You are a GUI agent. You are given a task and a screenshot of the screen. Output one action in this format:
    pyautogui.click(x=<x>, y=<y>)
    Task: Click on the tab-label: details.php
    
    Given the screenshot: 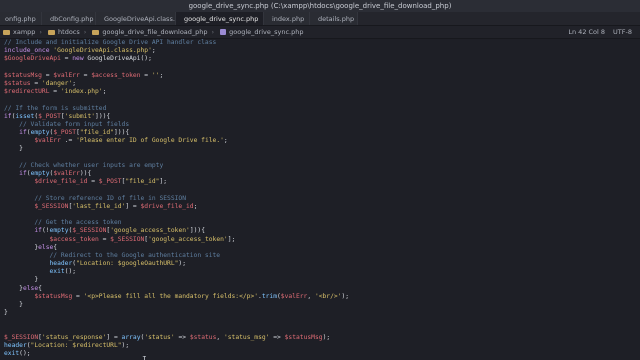 What is the action you would take?
    pyautogui.click(x=336, y=18)
    